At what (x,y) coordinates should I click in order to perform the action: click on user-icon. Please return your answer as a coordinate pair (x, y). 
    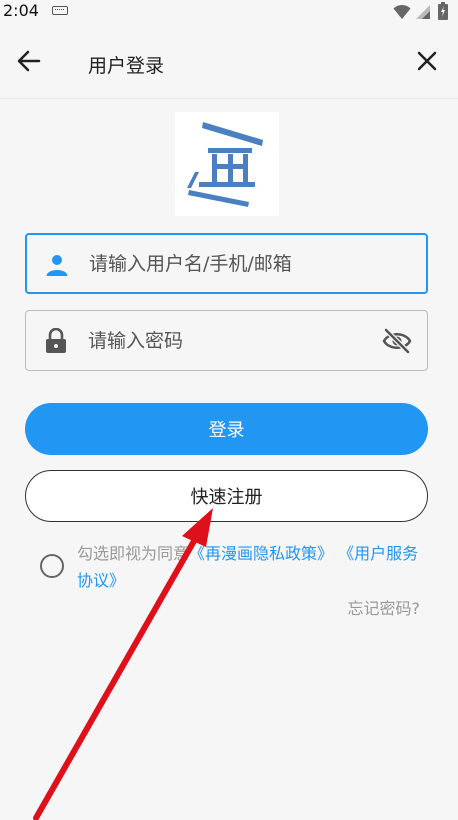
    Looking at the image, I should click on (57, 265).